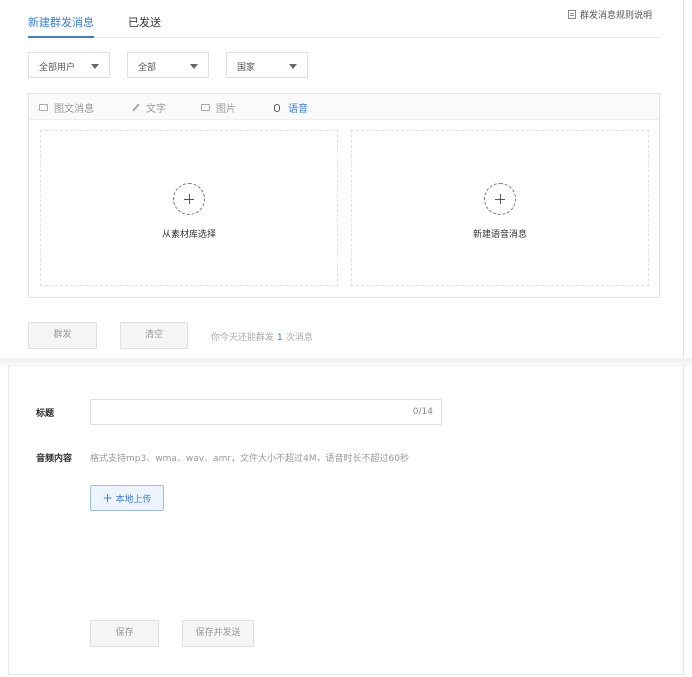  I want to click on local-upload-label: 本地上传, so click(133, 500).